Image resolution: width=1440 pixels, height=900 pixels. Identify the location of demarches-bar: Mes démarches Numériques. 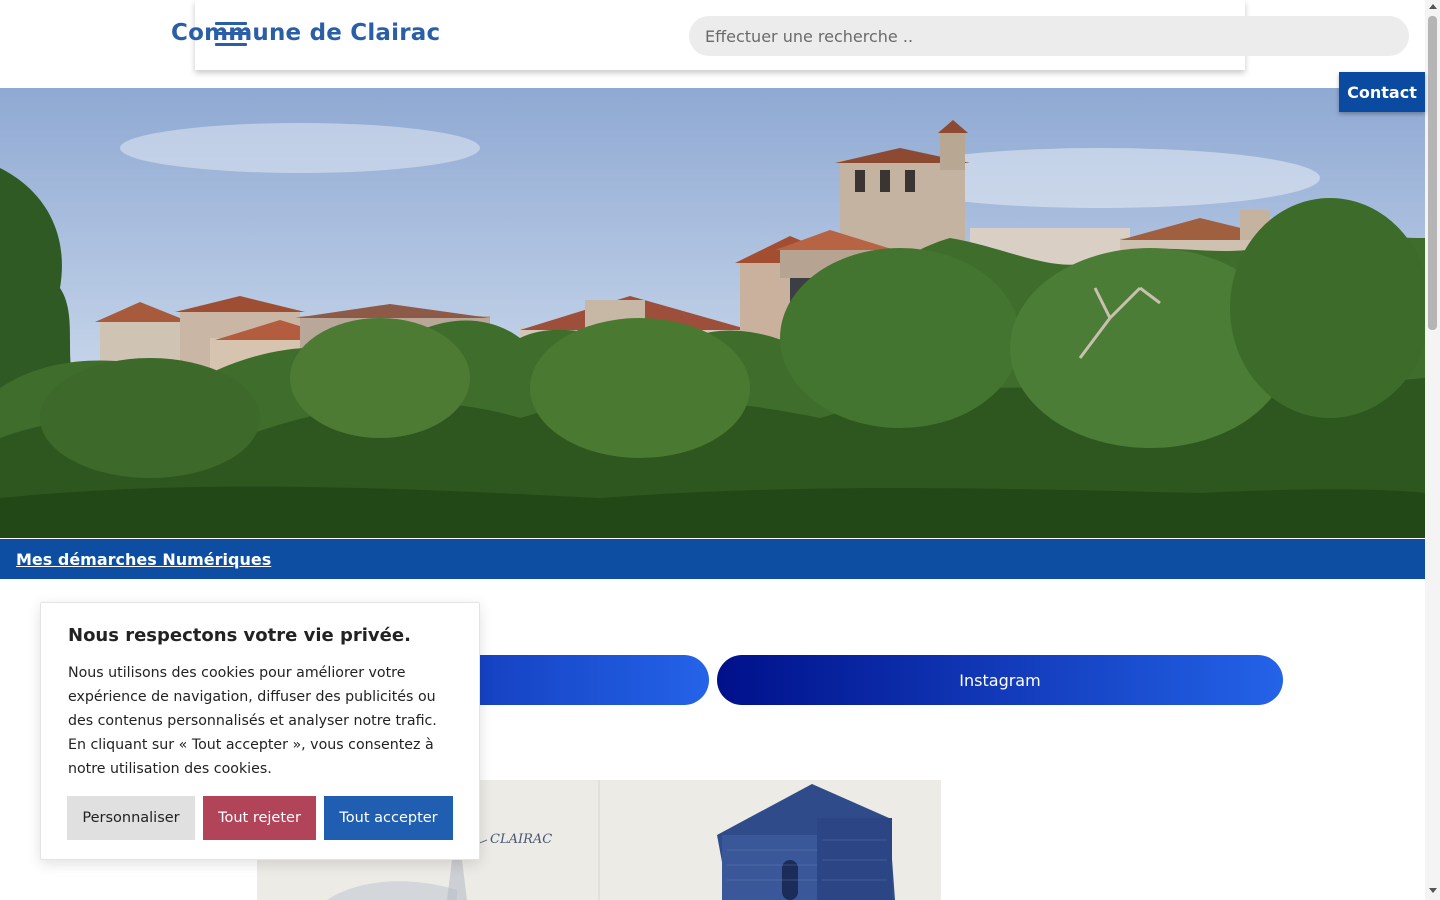
(712, 559).